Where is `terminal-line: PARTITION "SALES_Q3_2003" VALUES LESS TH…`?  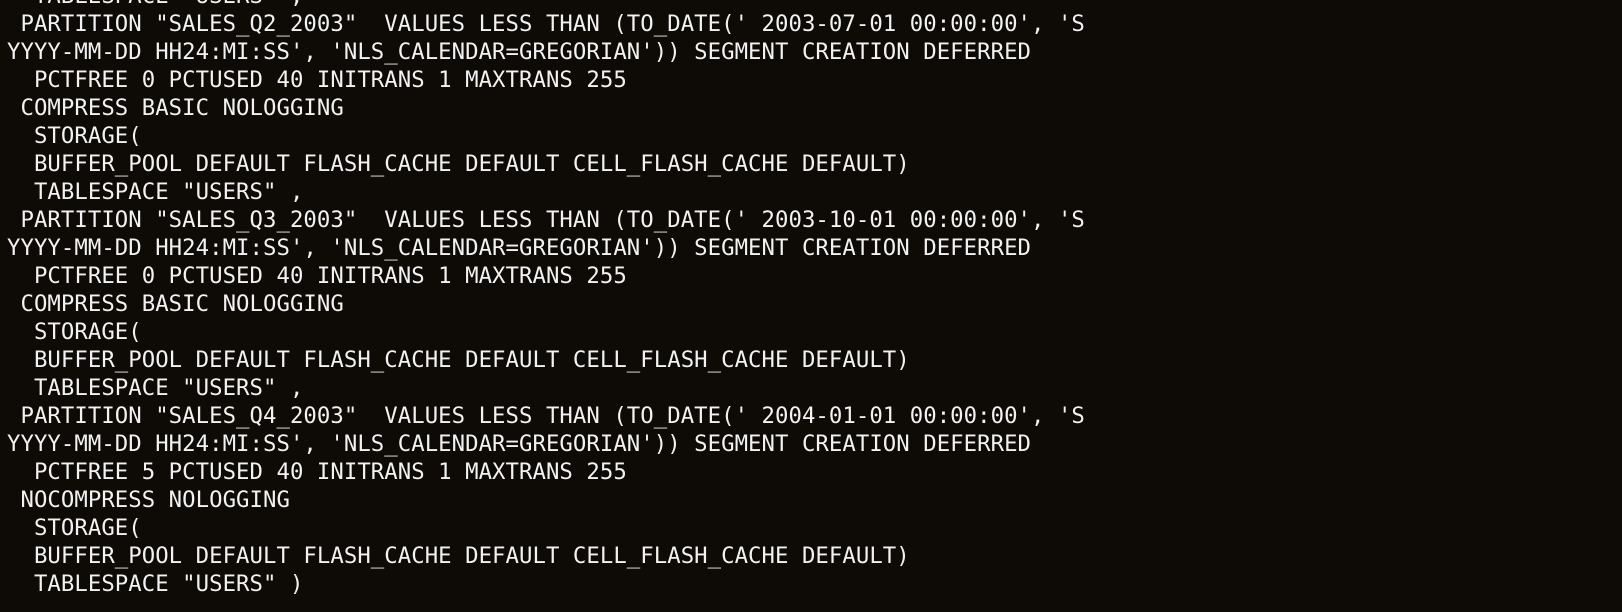
terminal-line: PARTITION "SALES_Q3_2003" VALUES LESS TH… is located at coordinates (546, 220).